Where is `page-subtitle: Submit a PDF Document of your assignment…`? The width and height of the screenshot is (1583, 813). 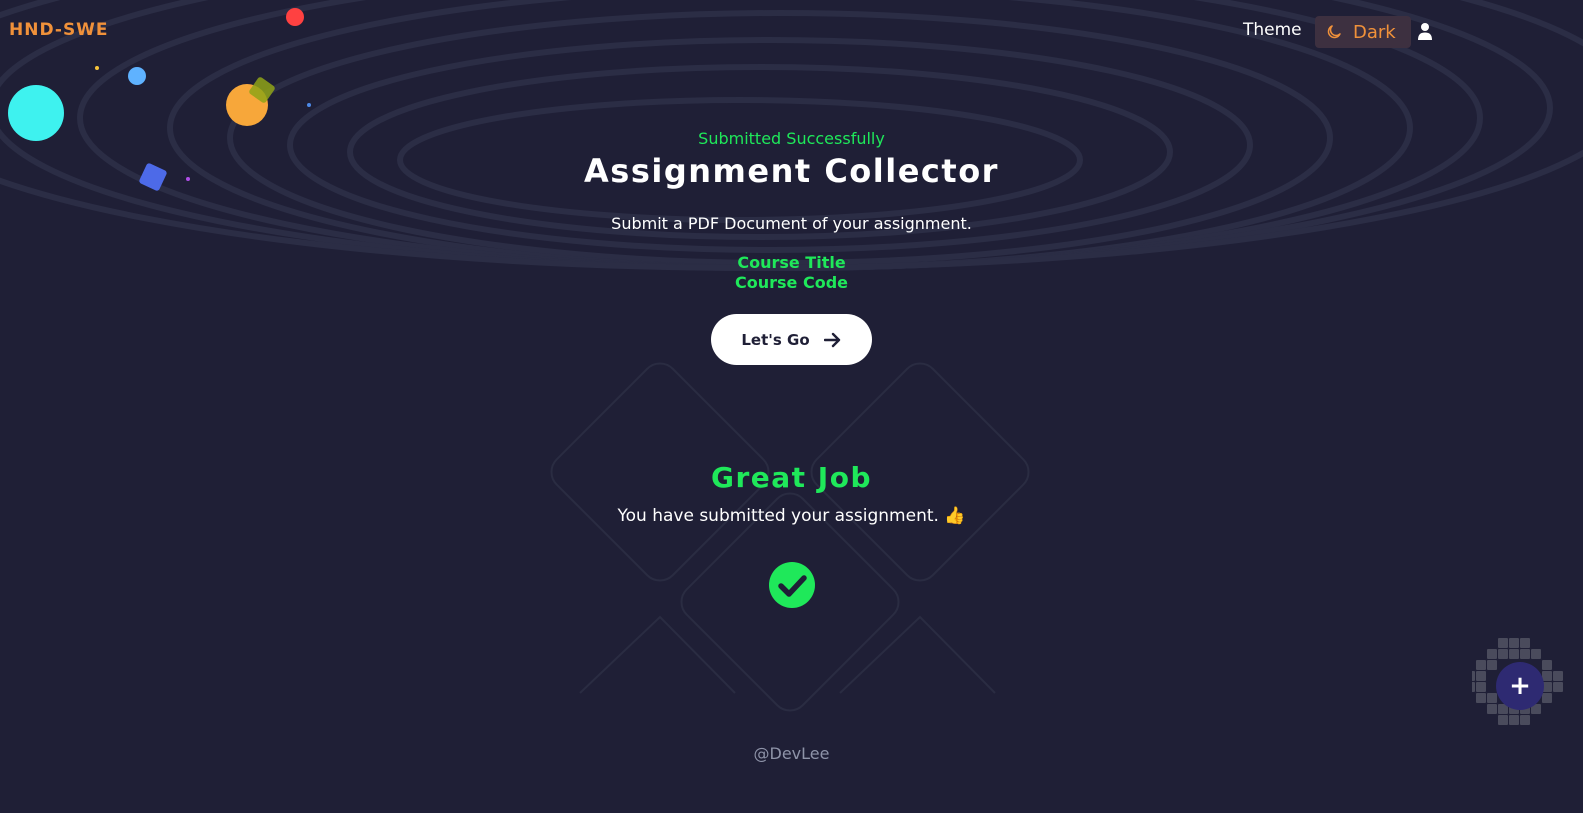
page-subtitle: Submit a PDF Document of your assignment… is located at coordinates (791, 223).